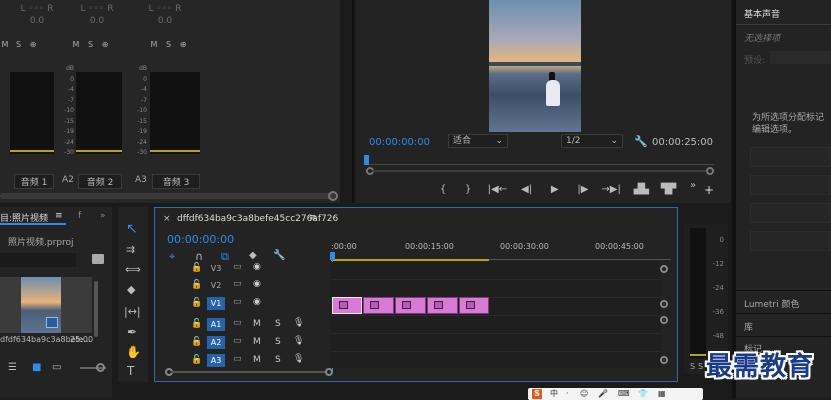 This screenshot has height=400, width=831. I want to click on track-select-tool-icon: ⇉, so click(130, 249).